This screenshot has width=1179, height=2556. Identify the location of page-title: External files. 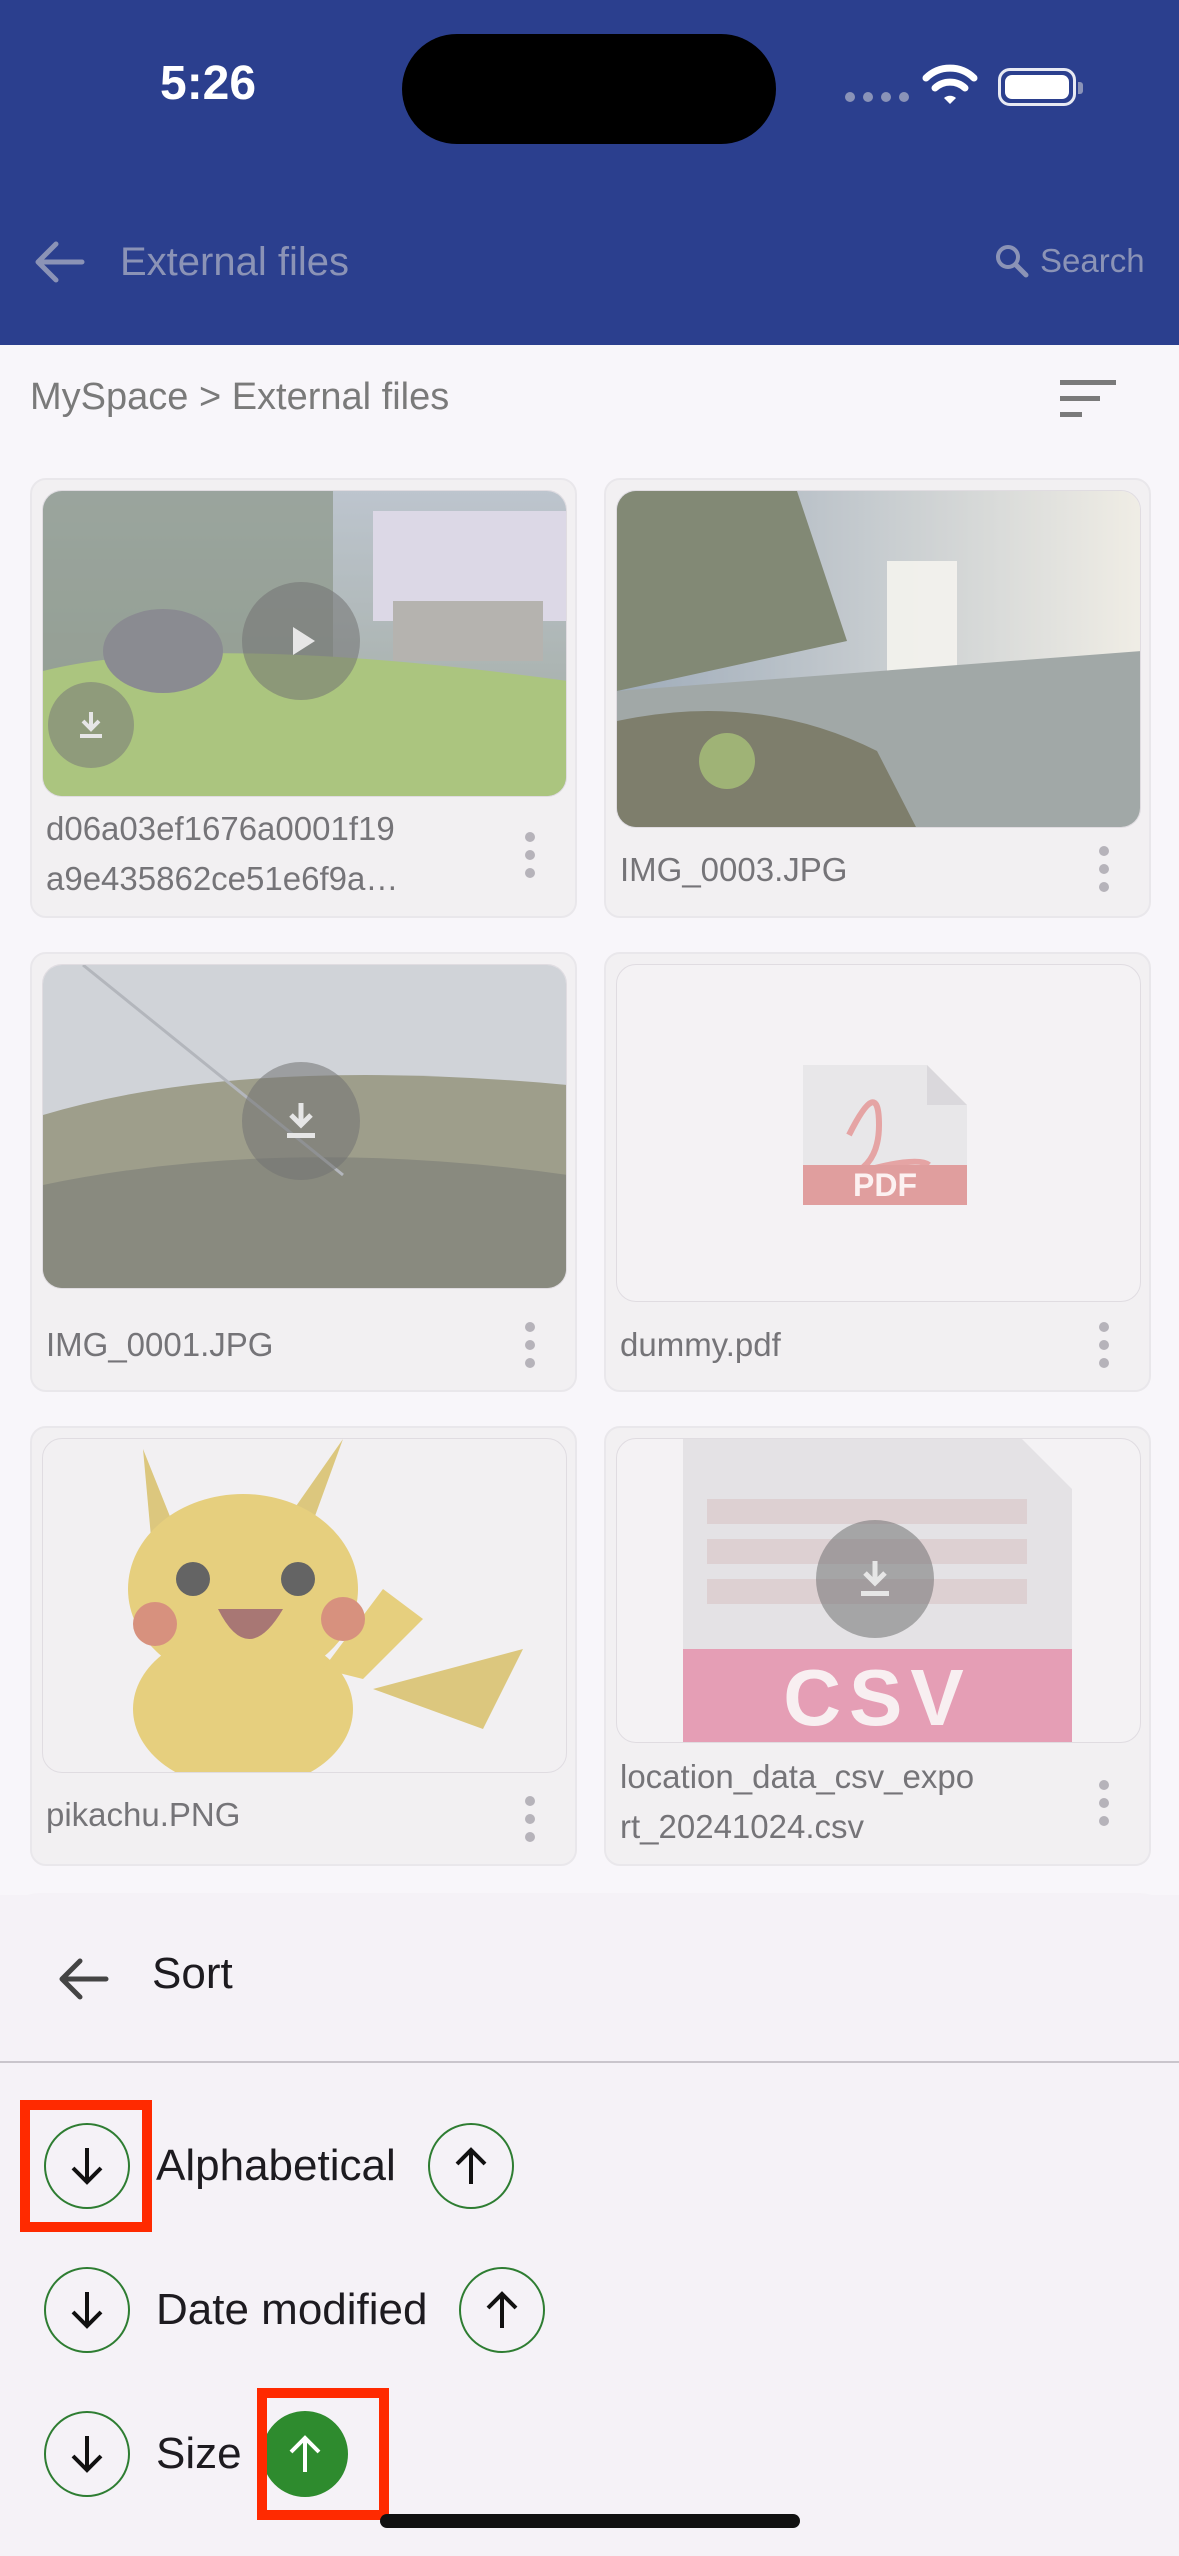
(234, 262).